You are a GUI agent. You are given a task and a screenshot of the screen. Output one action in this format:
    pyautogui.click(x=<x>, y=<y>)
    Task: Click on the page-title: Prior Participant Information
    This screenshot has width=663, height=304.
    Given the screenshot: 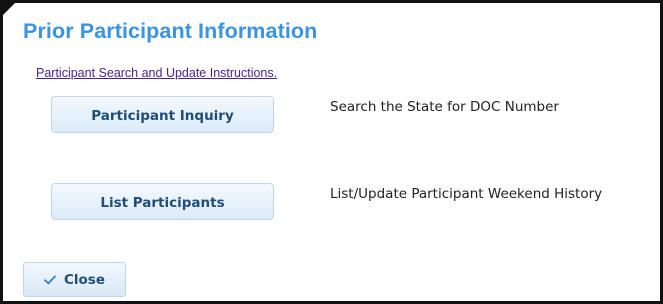 What is the action you would take?
    pyautogui.click(x=170, y=31)
    